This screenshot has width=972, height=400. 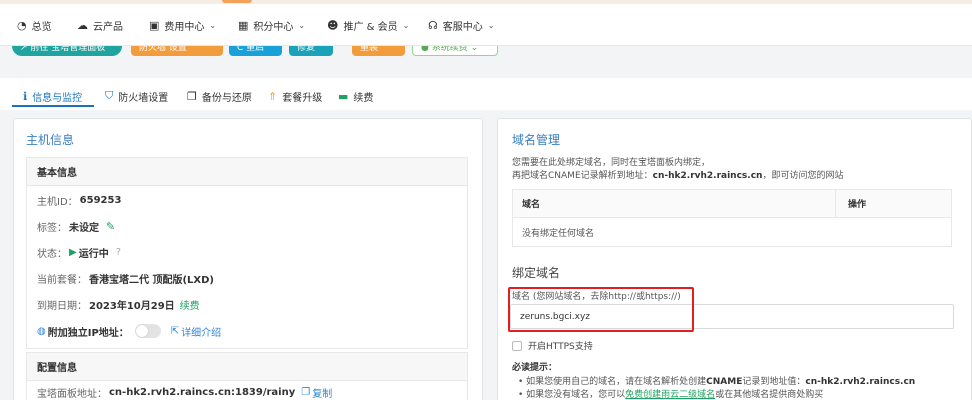 I want to click on copy-link: 复制, so click(x=322, y=392).